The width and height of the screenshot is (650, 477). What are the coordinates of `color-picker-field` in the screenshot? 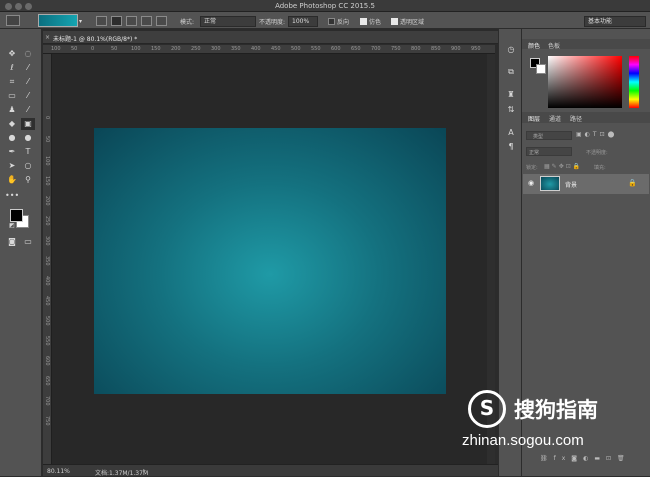 It's located at (585, 82).